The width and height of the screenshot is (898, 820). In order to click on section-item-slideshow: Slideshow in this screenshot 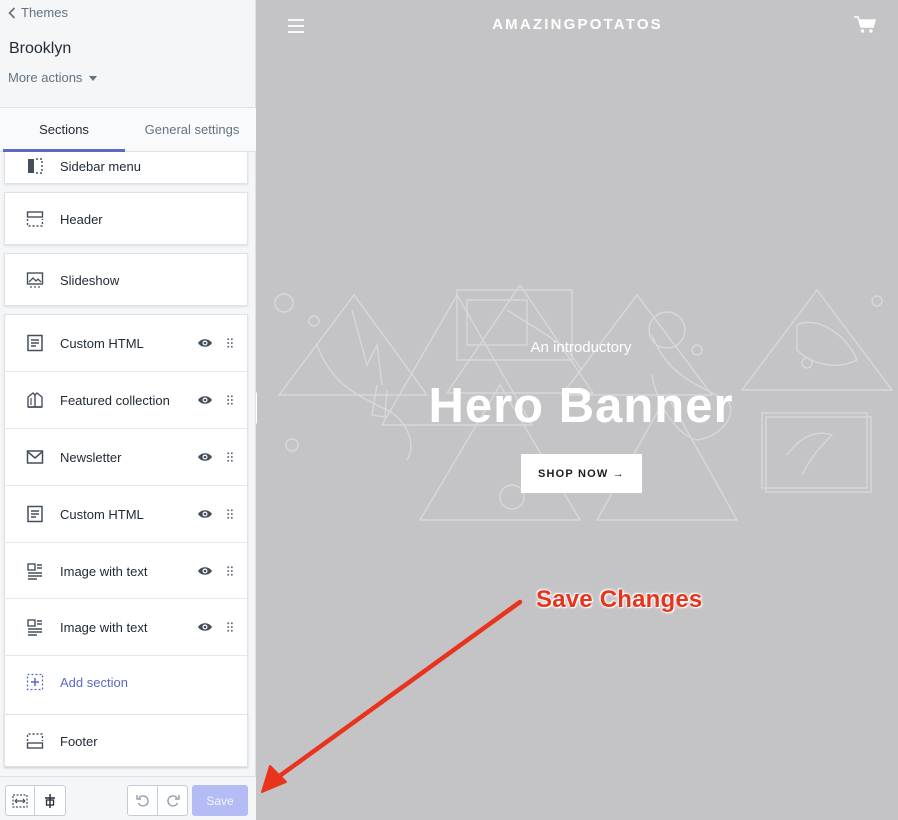, I will do `click(126, 280)`.